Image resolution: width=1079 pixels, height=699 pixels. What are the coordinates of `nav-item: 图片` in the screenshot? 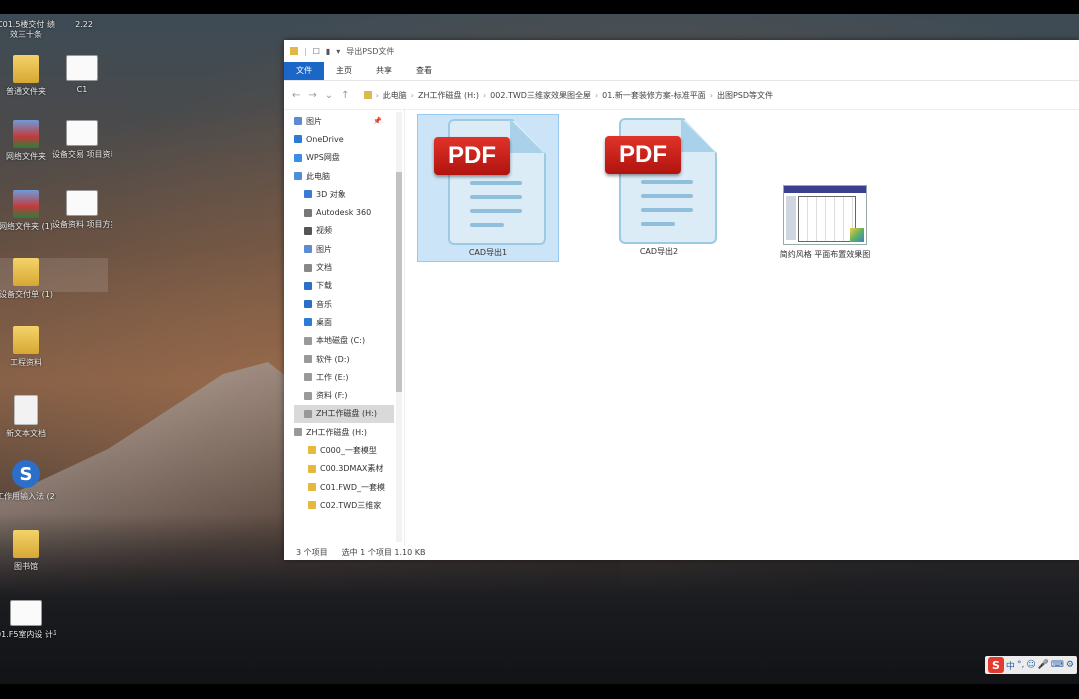 It's located at (344, 249).